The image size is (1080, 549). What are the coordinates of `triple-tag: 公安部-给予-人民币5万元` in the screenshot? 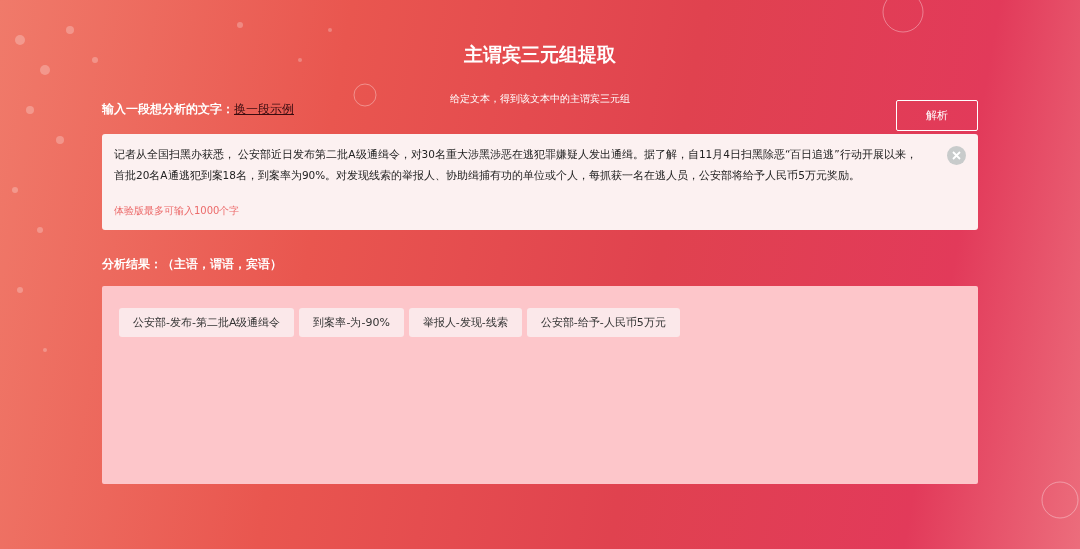 It's located at (603, 322).